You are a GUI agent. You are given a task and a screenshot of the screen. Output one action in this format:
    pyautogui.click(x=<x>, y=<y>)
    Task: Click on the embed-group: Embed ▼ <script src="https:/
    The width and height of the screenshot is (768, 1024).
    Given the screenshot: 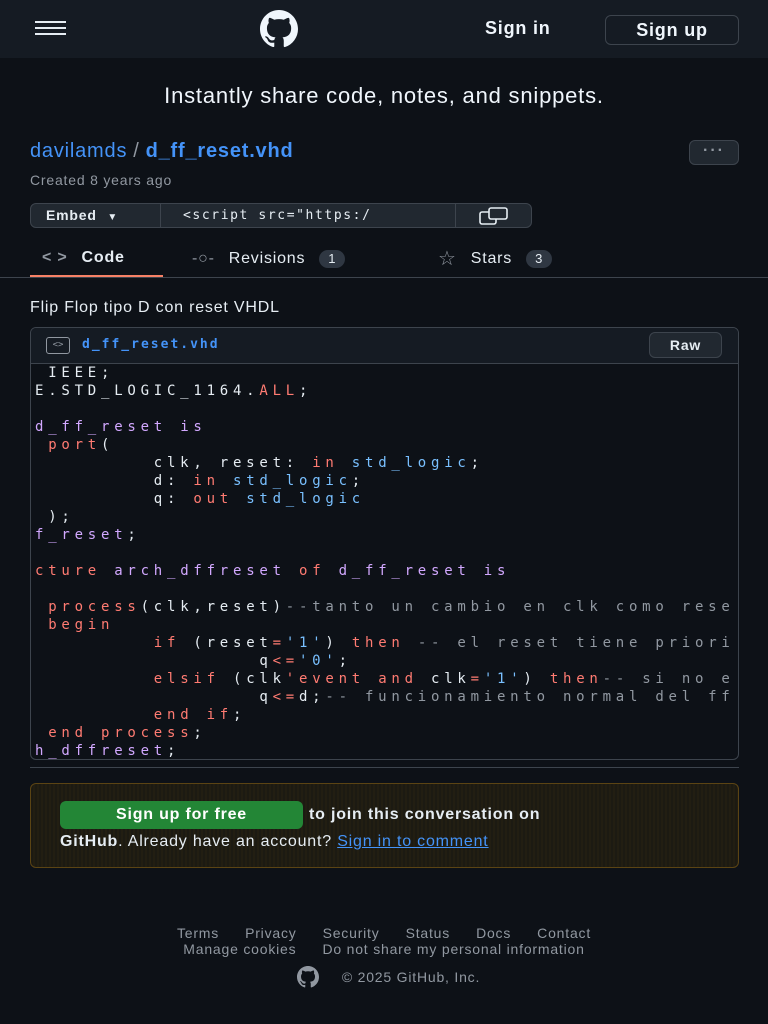 What is the action you would take?
    pyautogui.click(x=281, y=215)
    